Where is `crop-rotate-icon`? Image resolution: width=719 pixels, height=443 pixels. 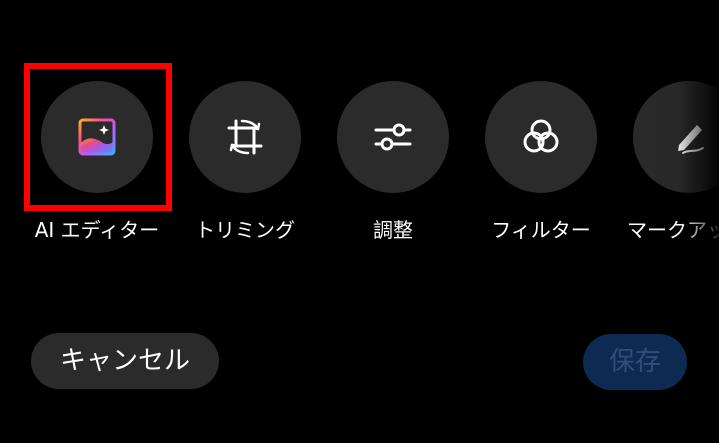
crop-rotate-icon is located at coordinates (245, 137).